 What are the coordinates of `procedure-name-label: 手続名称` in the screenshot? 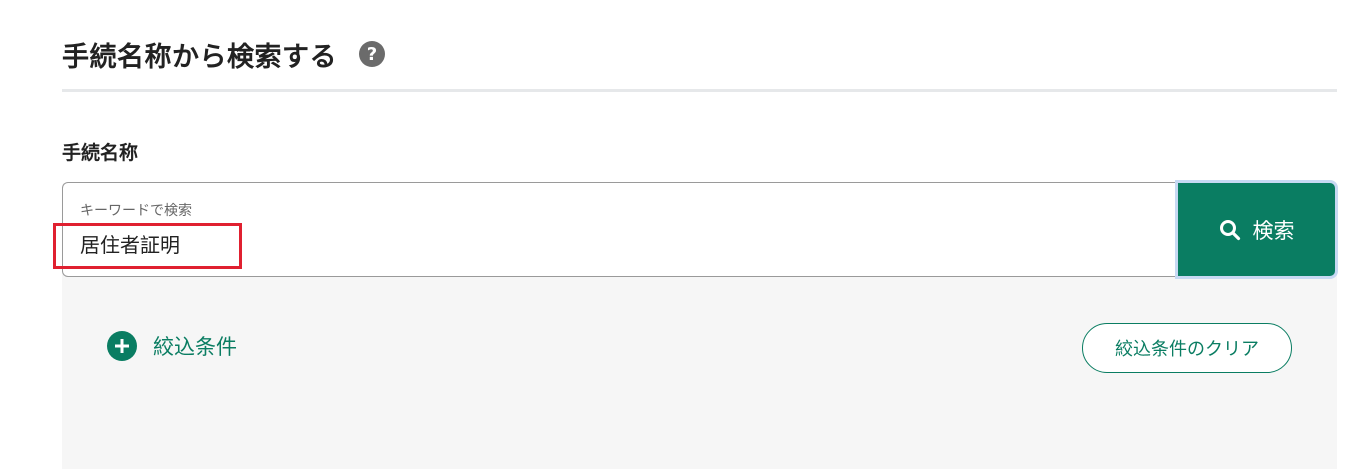 It's located at (100, 153).